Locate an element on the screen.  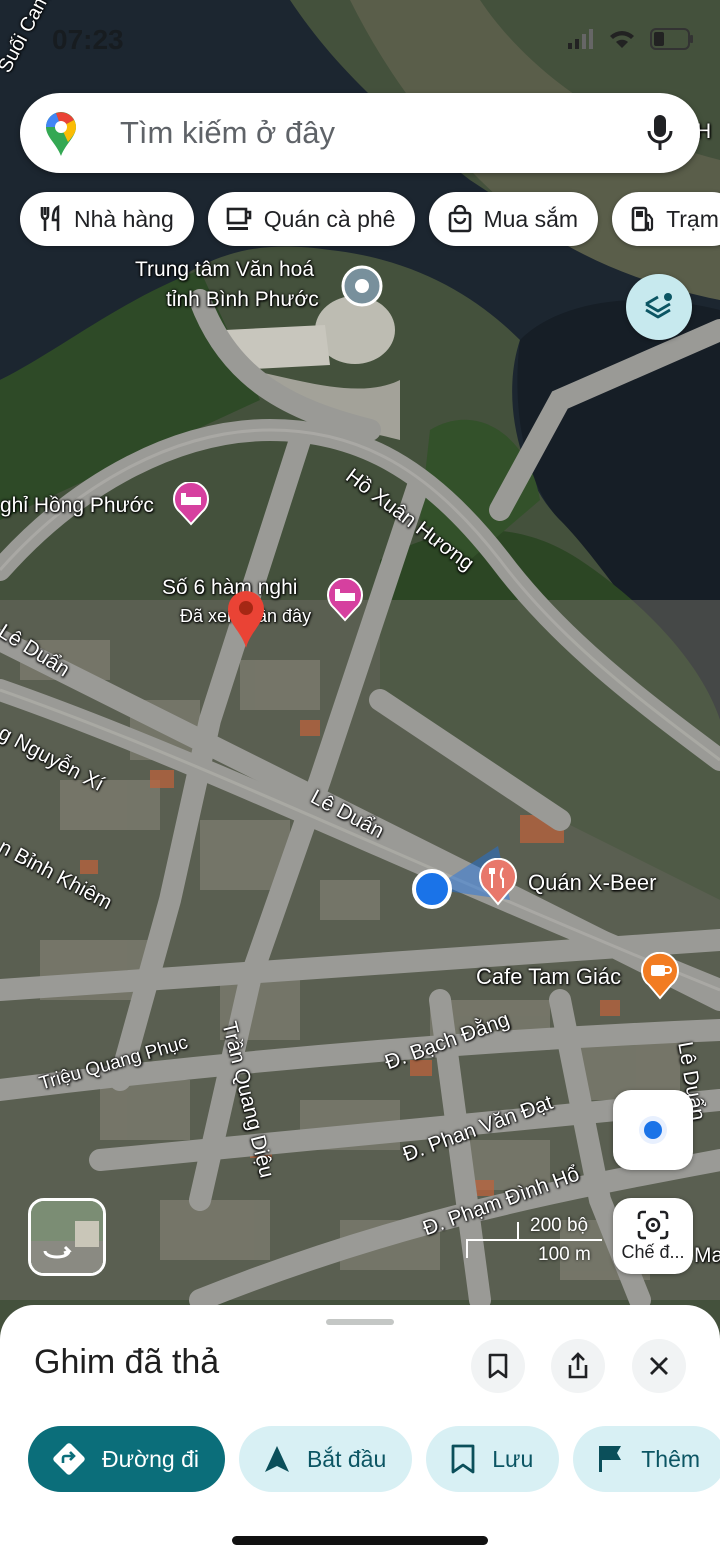
my-location-icon is located at coordinates (653, 1130).